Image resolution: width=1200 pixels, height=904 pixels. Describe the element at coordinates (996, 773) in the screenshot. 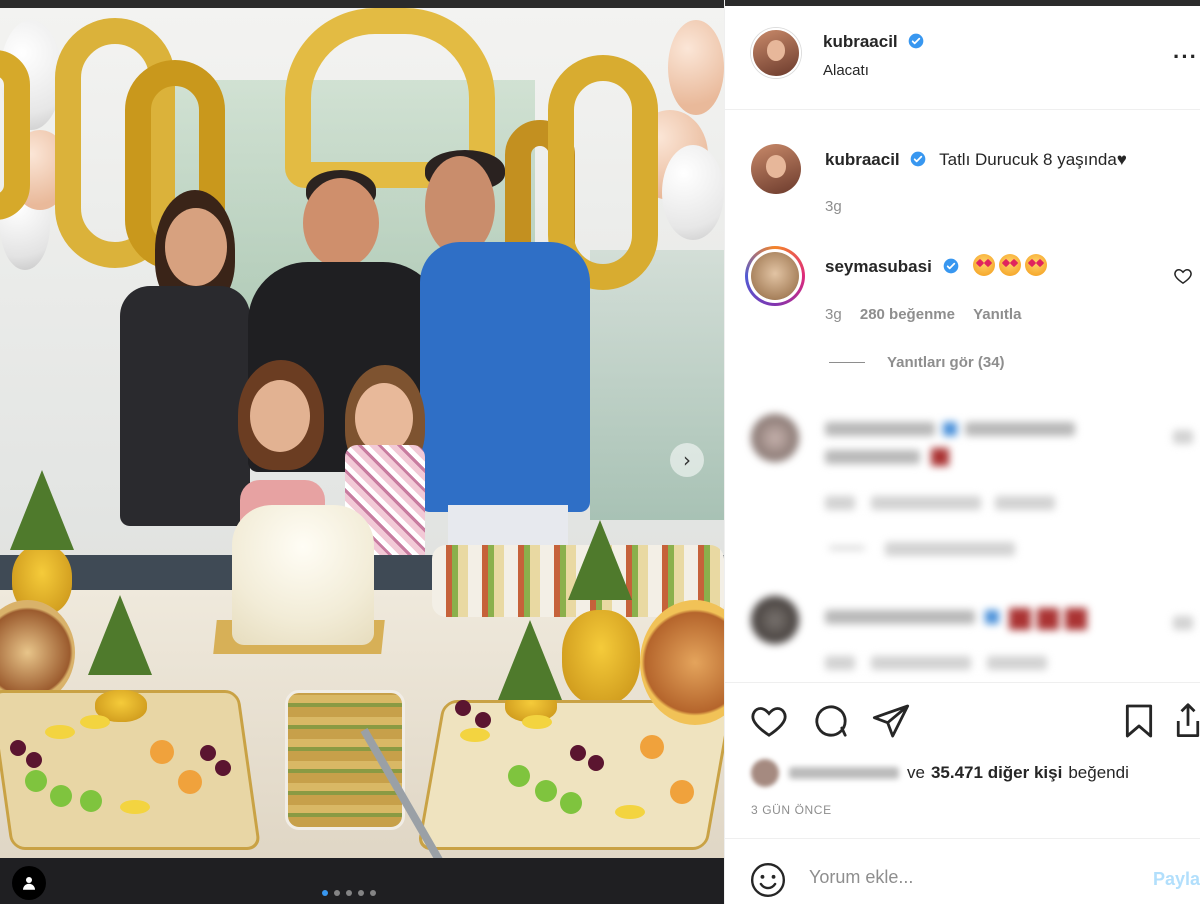

I see `likes-count: 35.471 diğer kişi` at that location.